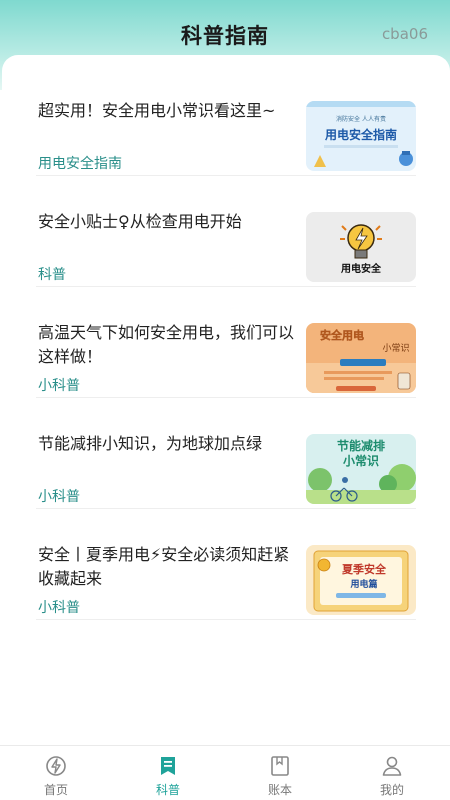 Image resolution: width=450 pixels, height=800 pixels. Describe the element at coordinates (361, 268) in the screenshot. I see `thumb-caption: 用电安全` at that location.